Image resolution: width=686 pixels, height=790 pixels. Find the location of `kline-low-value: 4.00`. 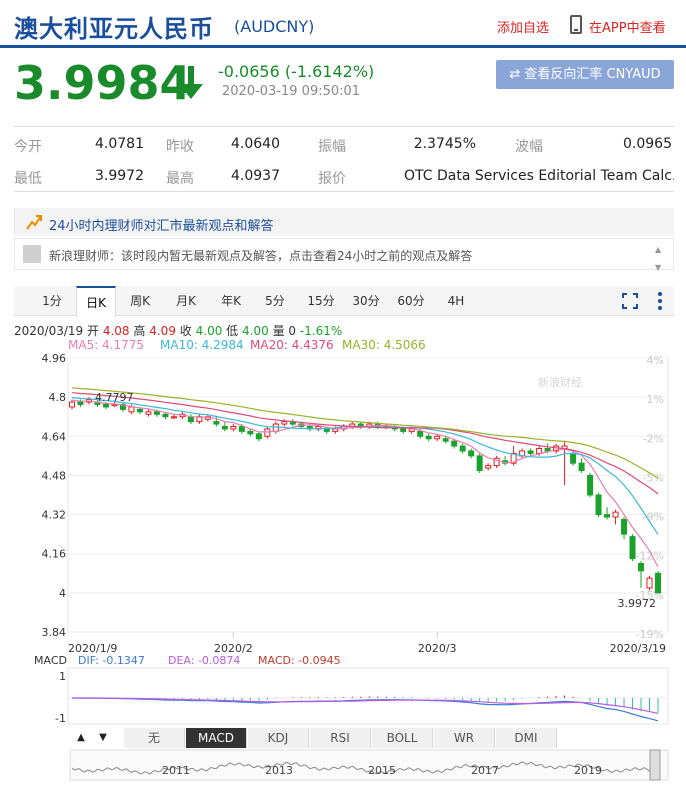

kline-low-value: 4.00 is located at coordinates (255, 331).